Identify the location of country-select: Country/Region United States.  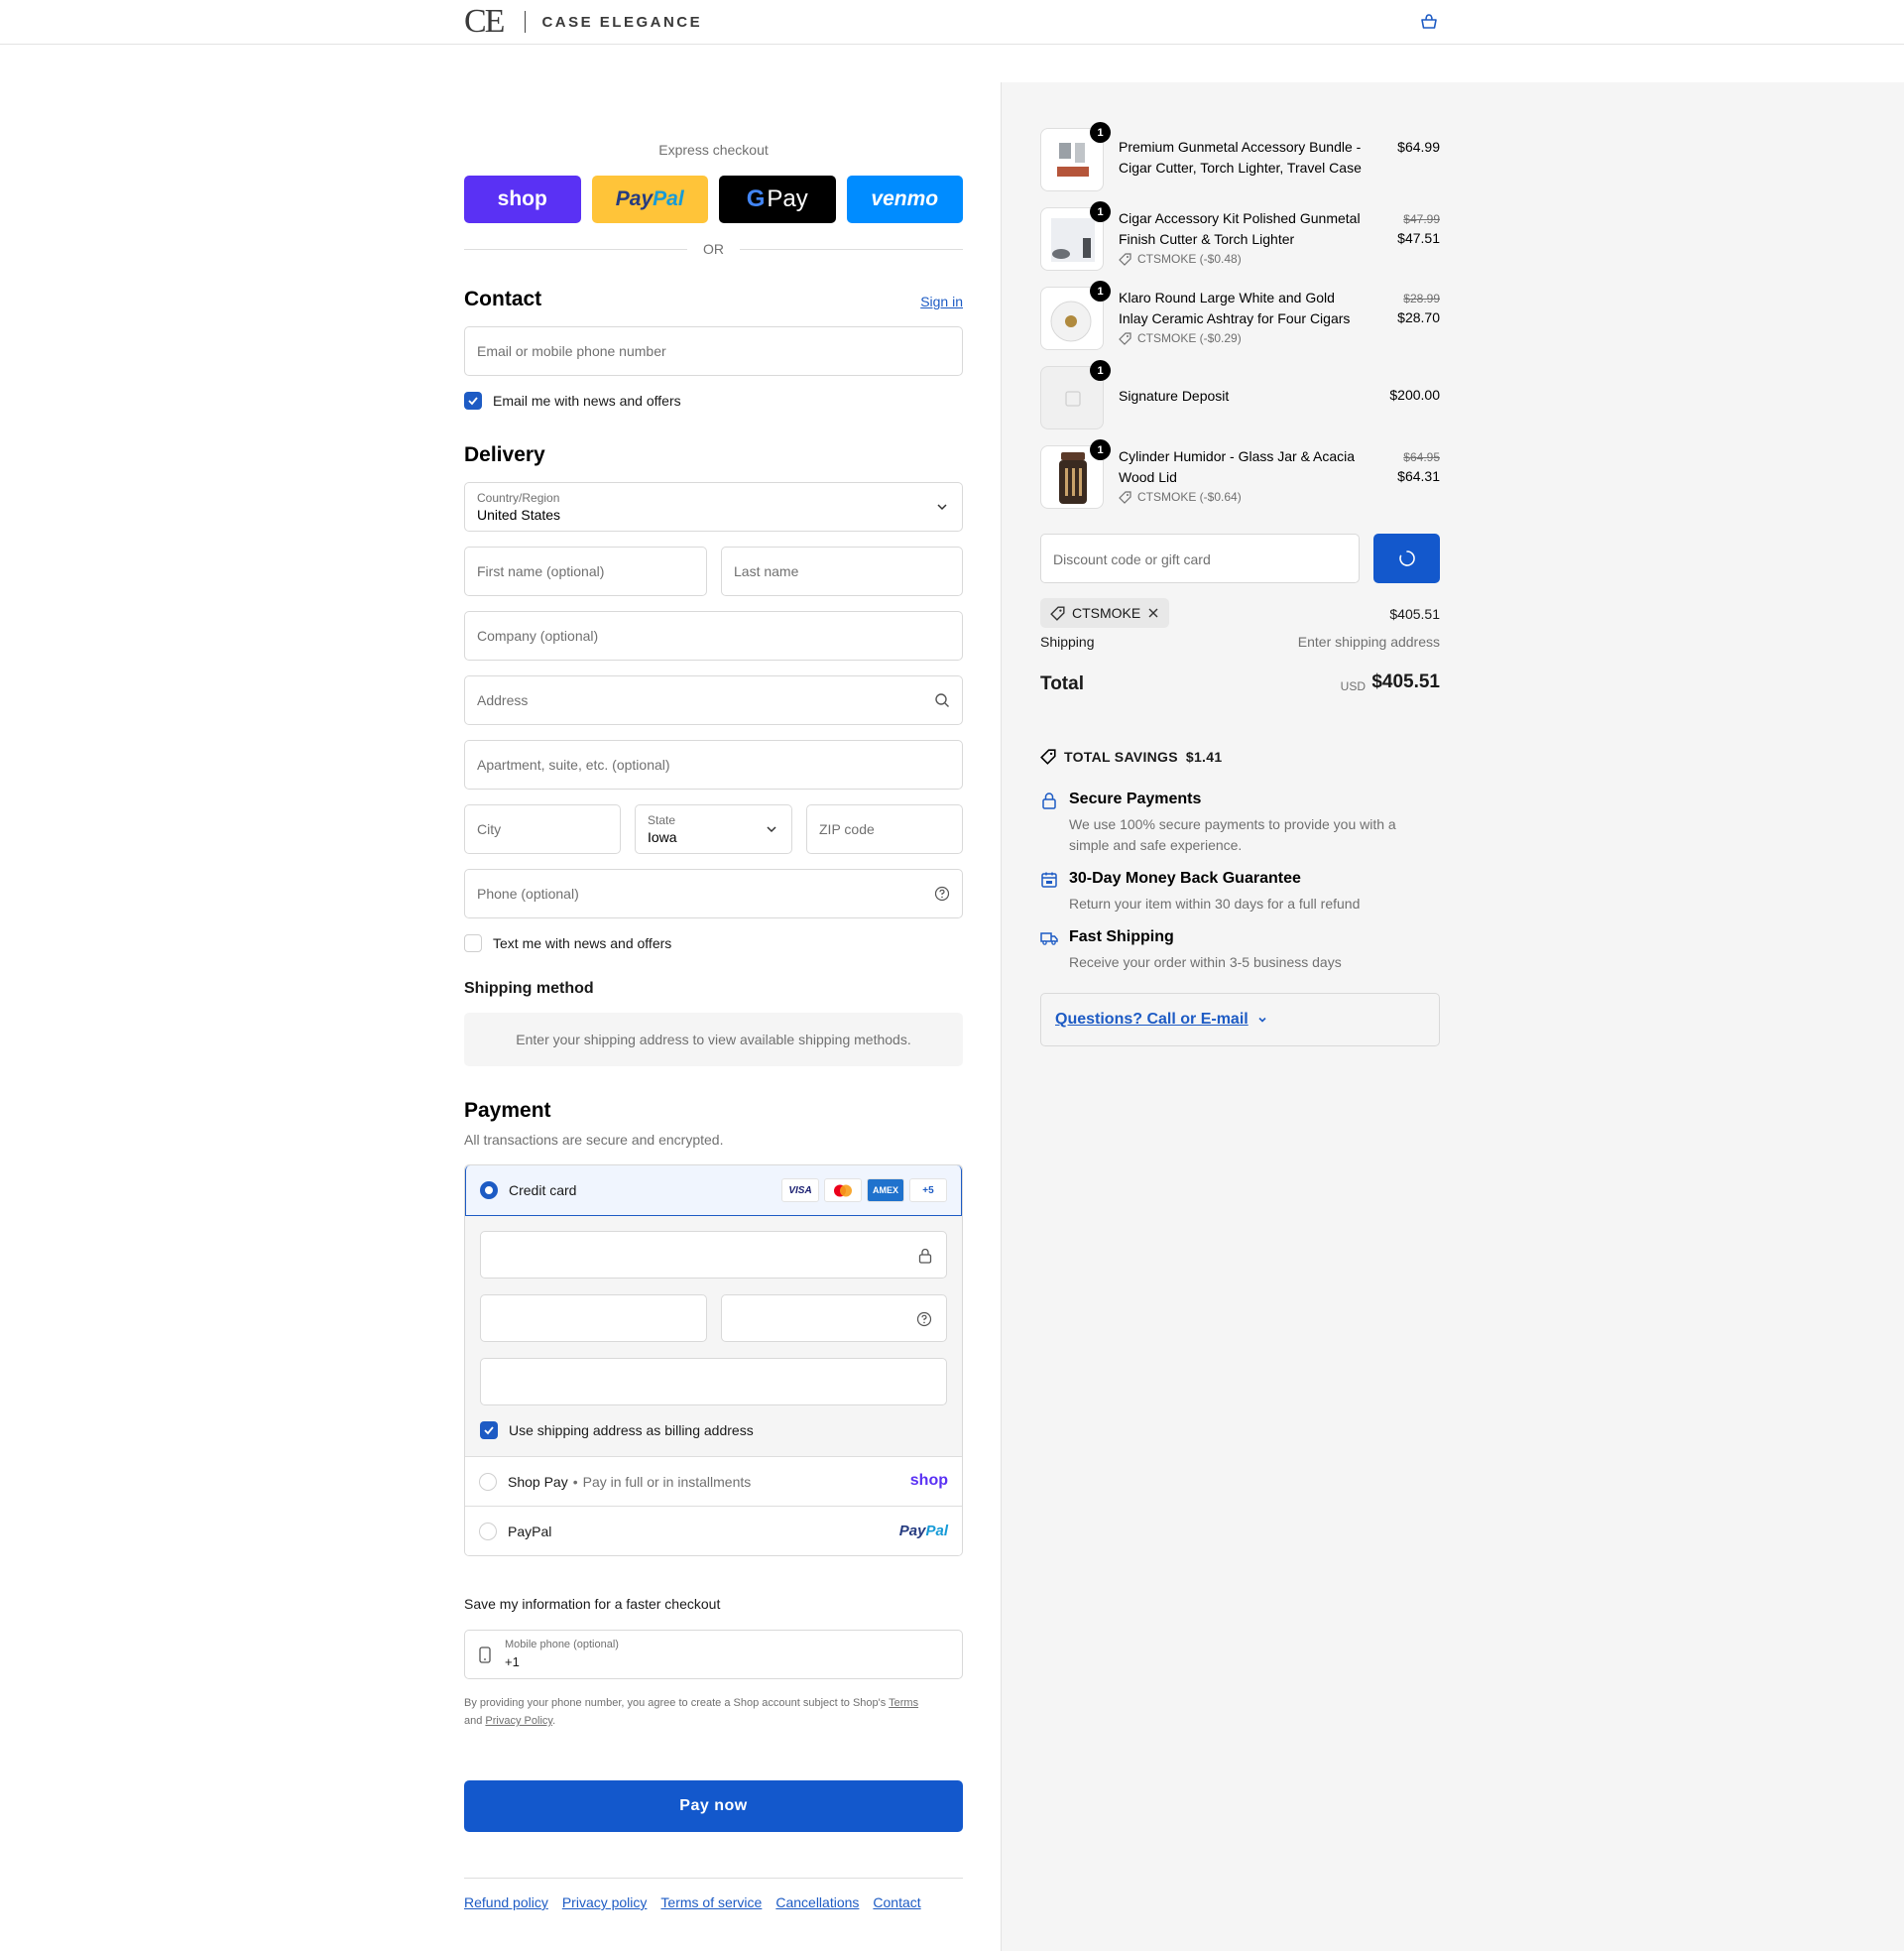
(713, 507).